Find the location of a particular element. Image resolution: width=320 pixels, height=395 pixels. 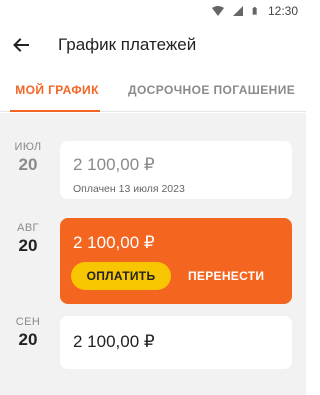

payment-month: СЕН is located at coordinates (28, 322).